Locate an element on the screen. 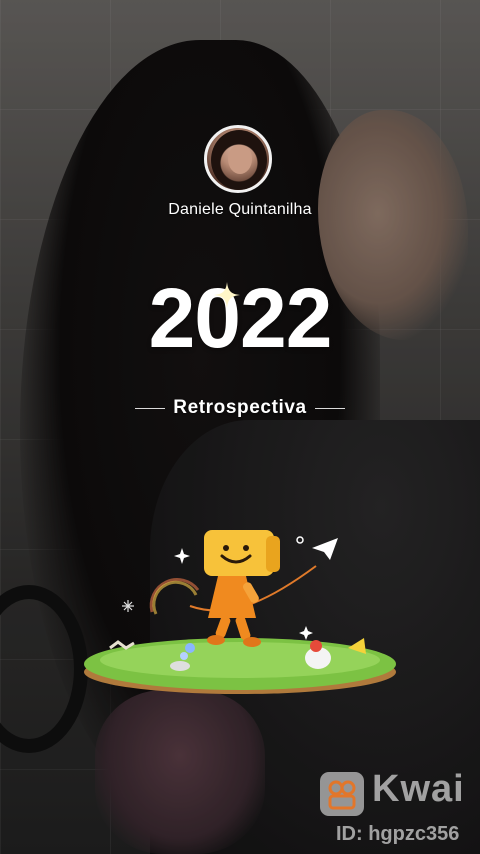  avatar-hair is located at coordinates (239, 160).